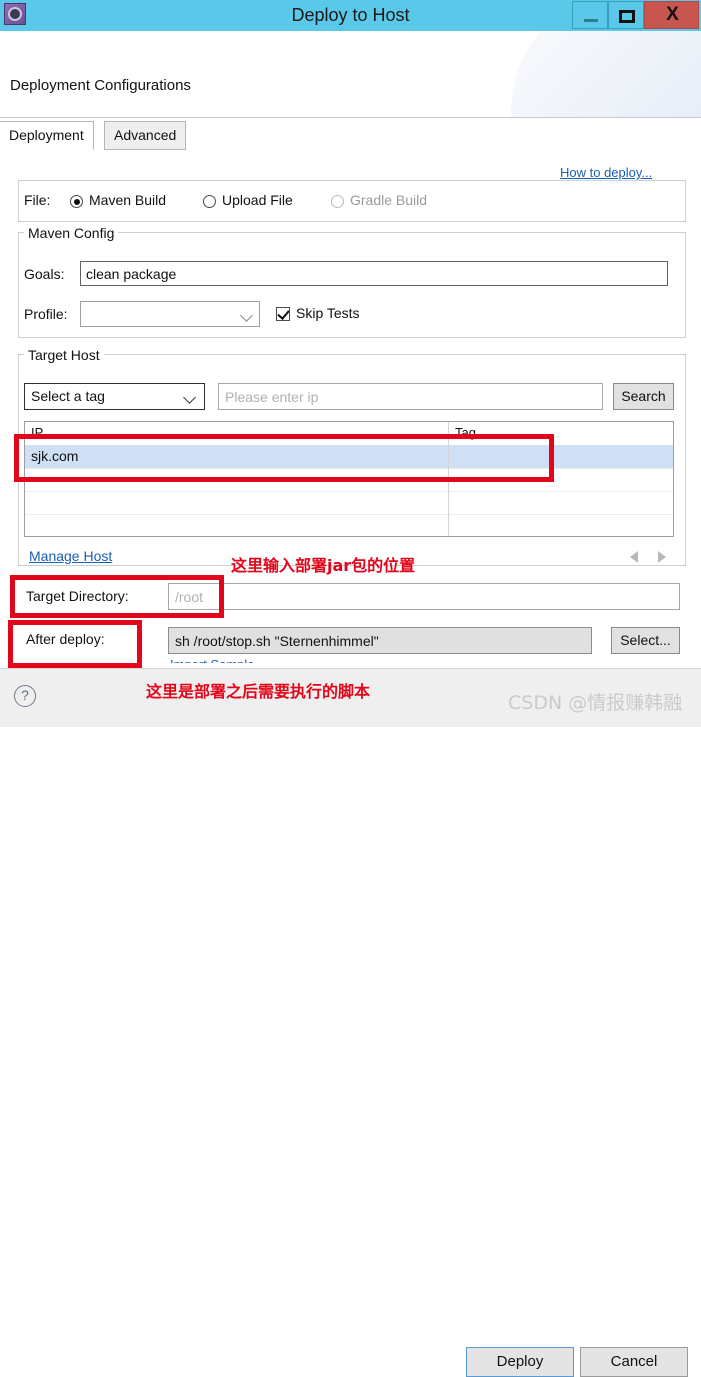 The width and height of the screenshot is (701, 1377). I want to click on tag-select-value: Select a tag, so click(68, 396).